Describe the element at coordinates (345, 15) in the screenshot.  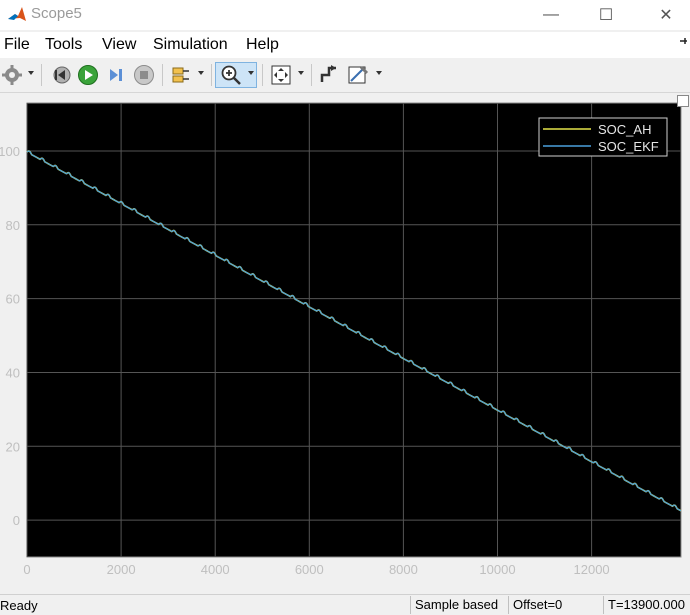
I see `title-bar: Scope5 — ☐ ✕` at that location.